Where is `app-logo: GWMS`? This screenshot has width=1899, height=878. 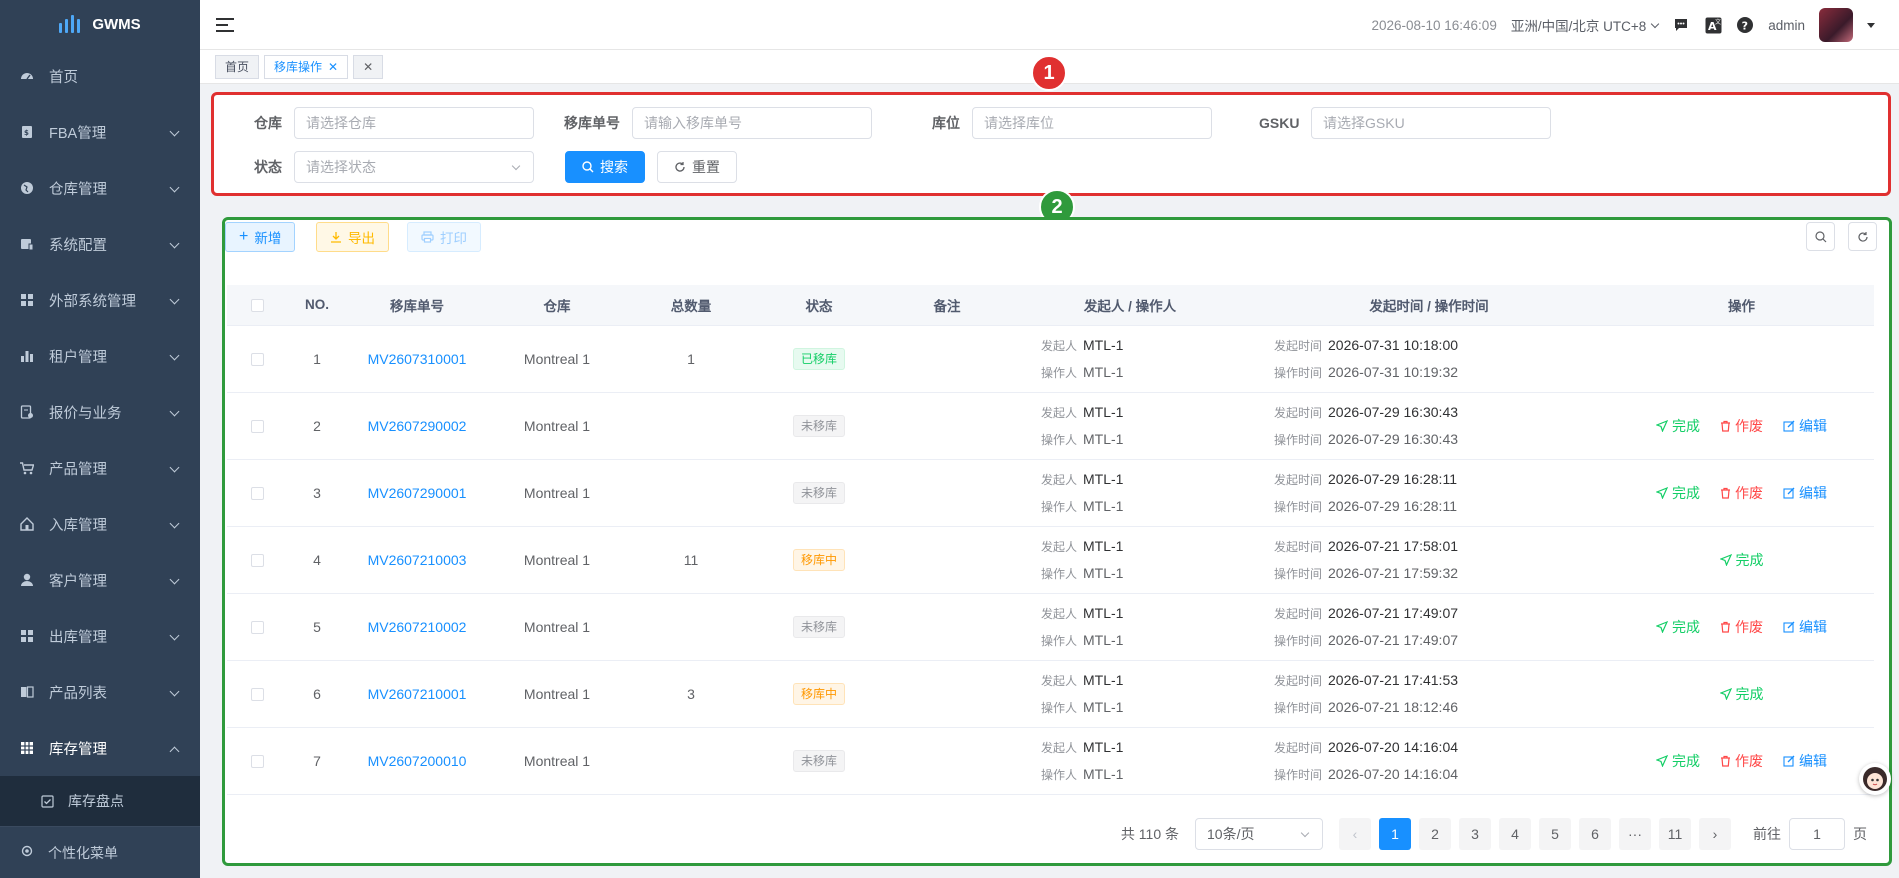 app-logo: GWMS is located at coordinates (100, 24).